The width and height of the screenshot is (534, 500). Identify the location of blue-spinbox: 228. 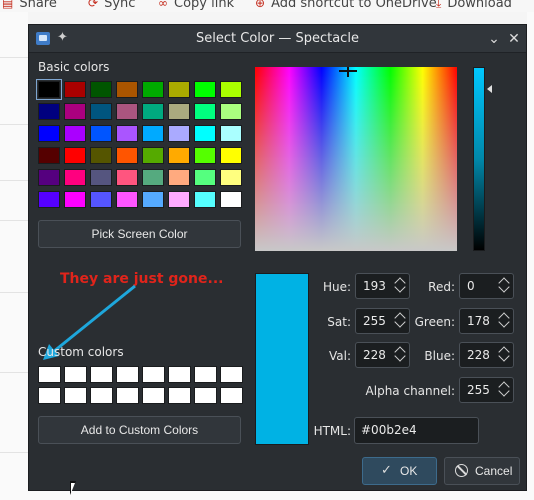
(486, 355).